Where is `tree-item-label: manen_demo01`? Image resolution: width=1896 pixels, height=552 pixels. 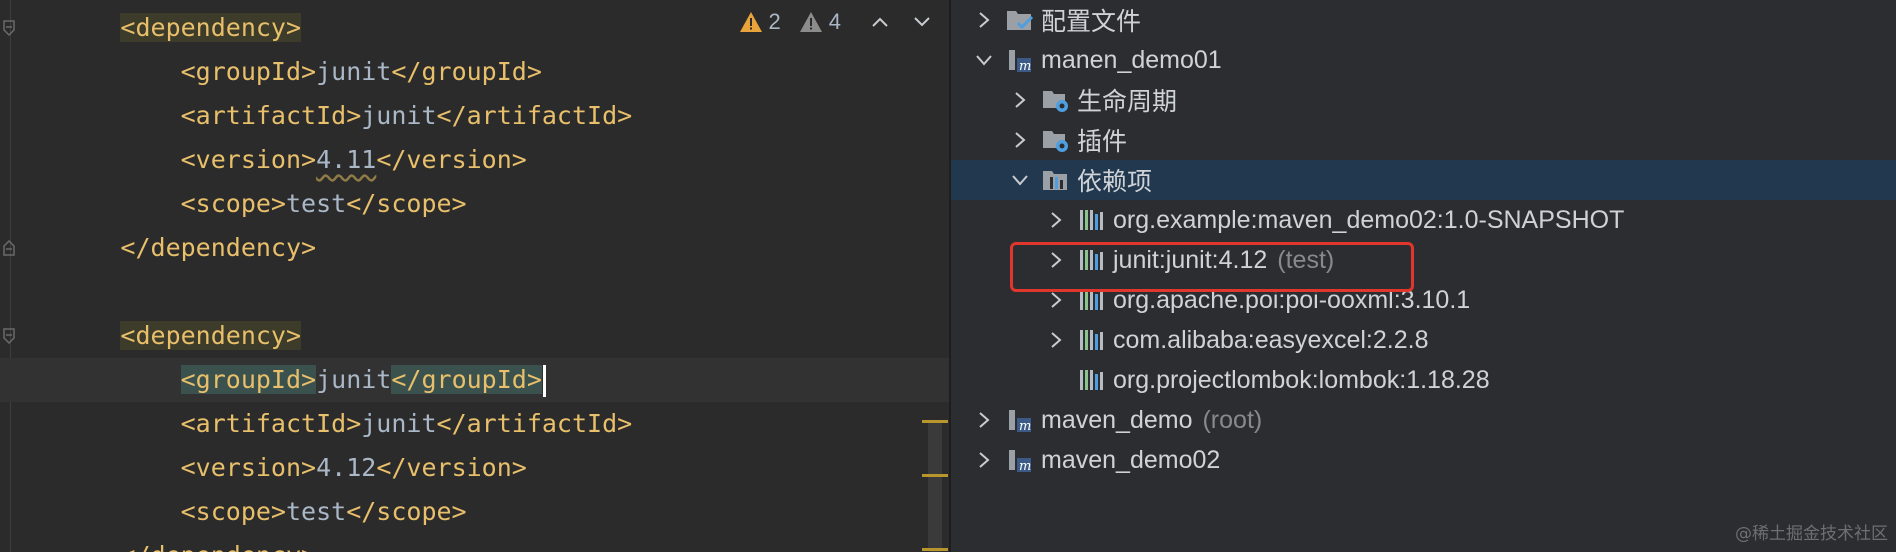 tree-item-label: manen_demo01 is located at coordinates (1131, 59).